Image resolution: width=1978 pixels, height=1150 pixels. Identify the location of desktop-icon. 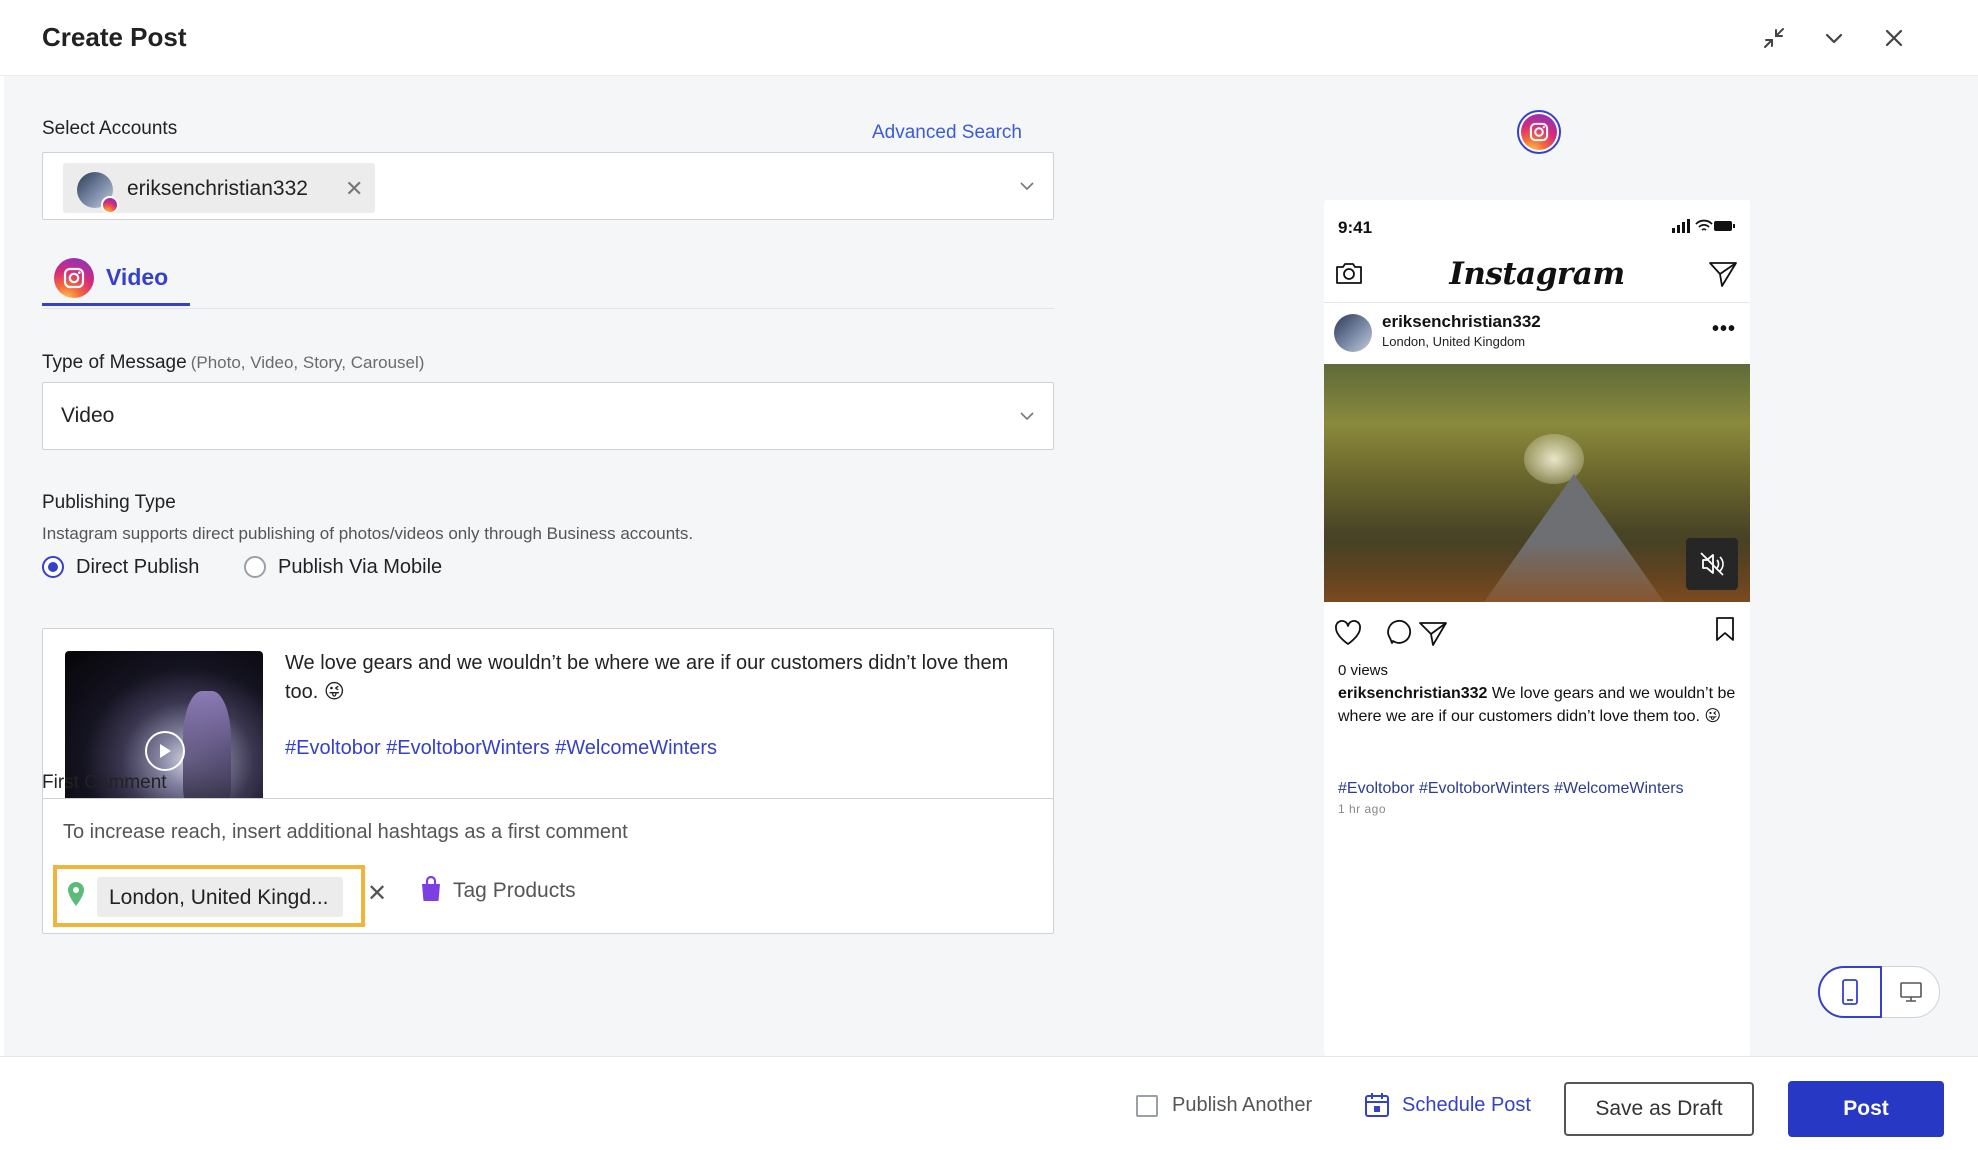
(1911, 992).